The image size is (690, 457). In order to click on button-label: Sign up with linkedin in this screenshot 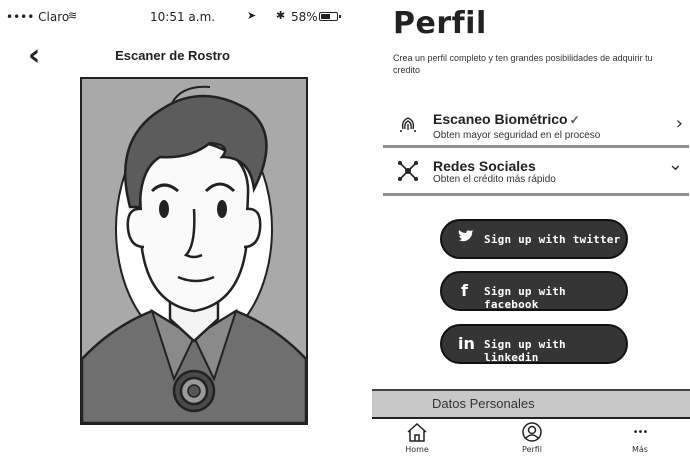, I will do `click(525, 351)`.